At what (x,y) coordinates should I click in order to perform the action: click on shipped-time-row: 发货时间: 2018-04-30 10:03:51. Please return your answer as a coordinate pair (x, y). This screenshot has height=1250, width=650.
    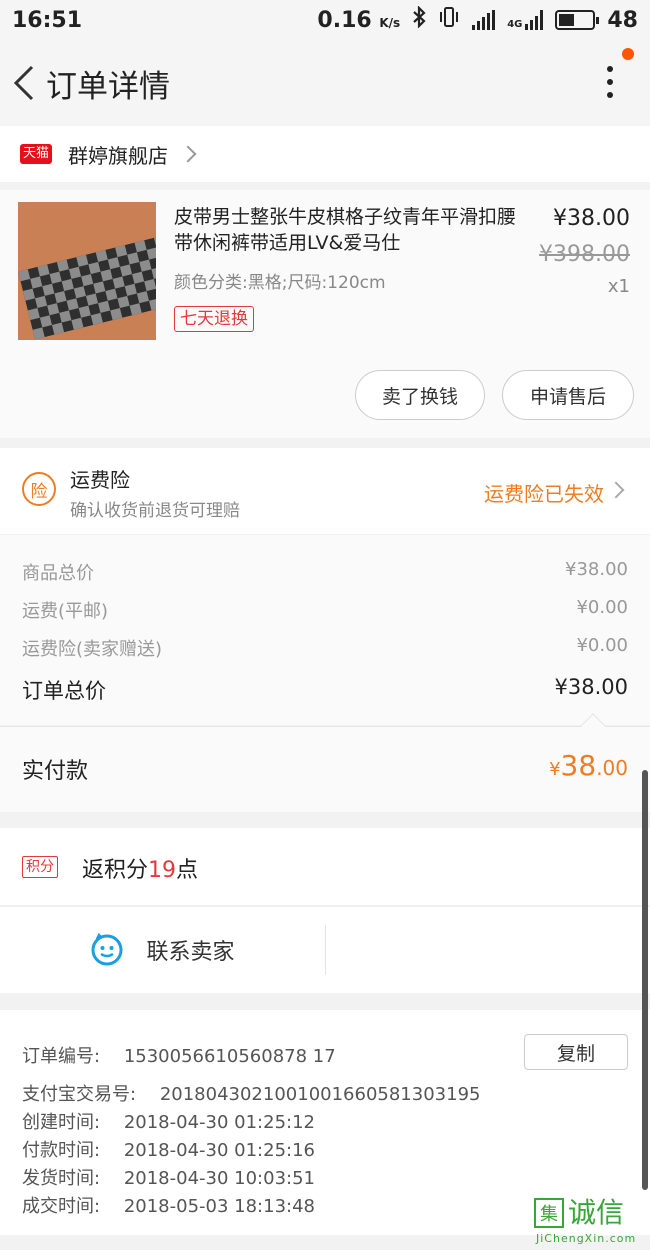
    Looking at the image, I should click on (168, 1177).